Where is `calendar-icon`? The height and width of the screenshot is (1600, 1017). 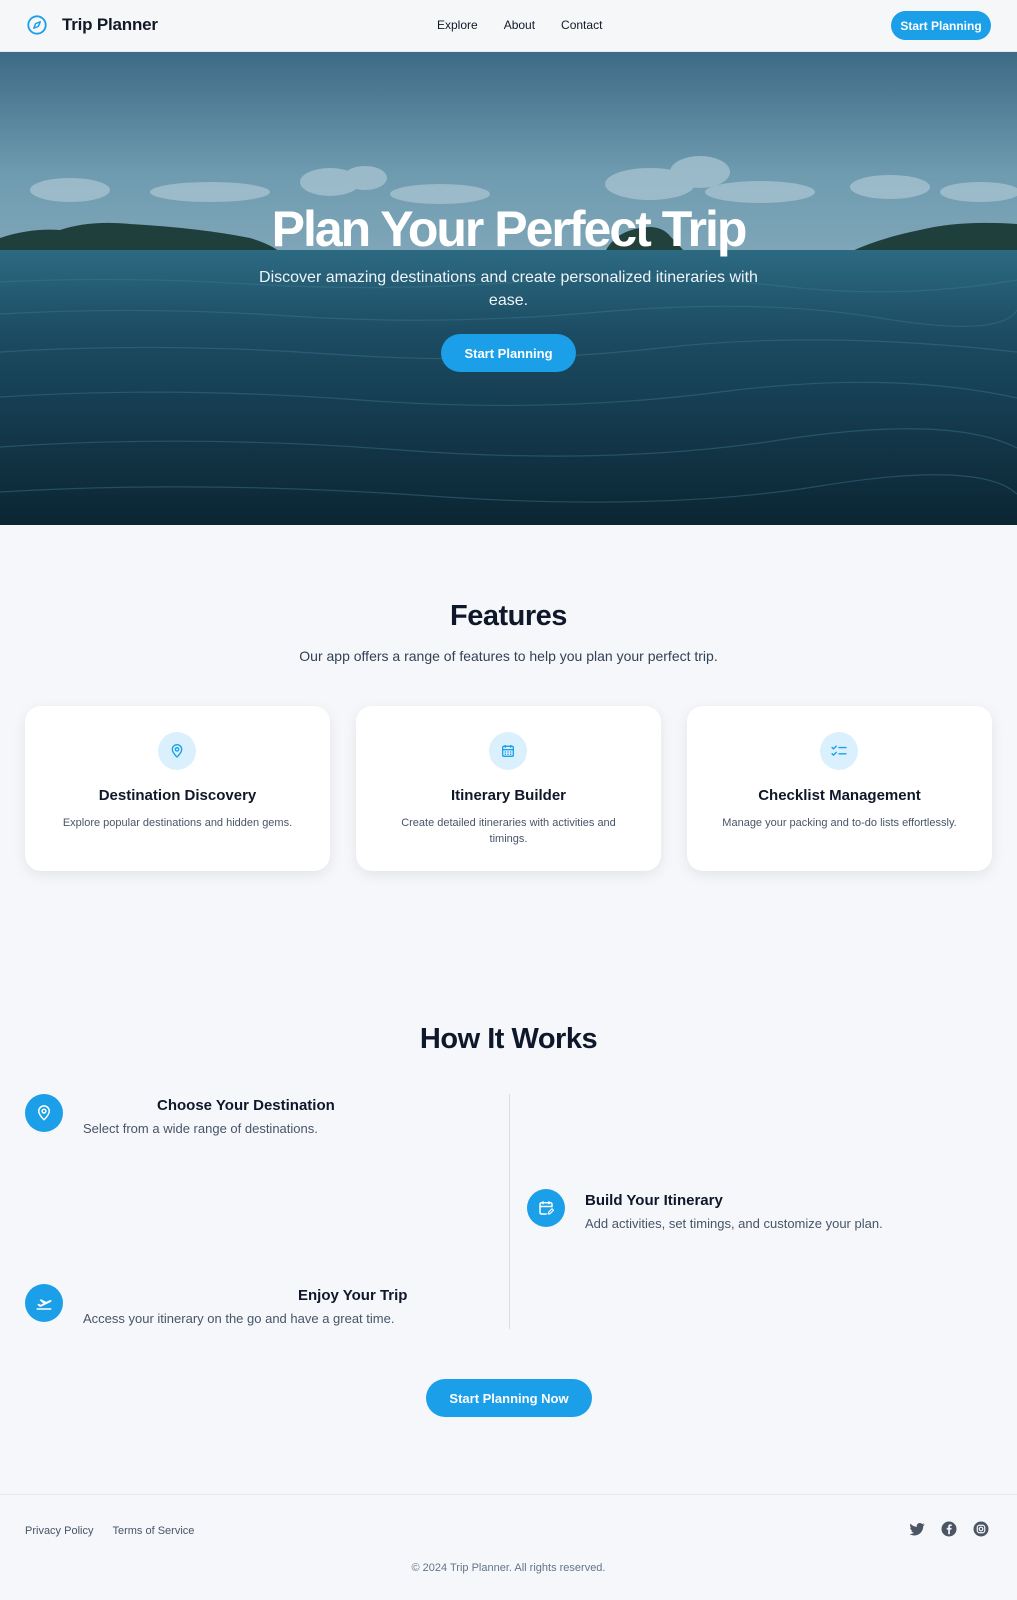 calendar-icon is located at coordinates (508, 751).